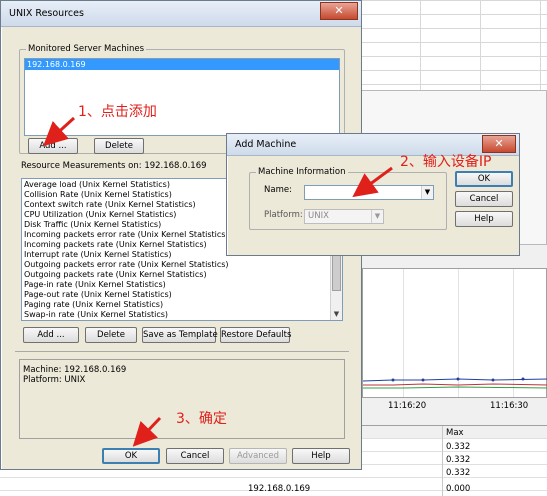  I want to click on machine-list-item: 192.168.0.169, so click(182, 64).